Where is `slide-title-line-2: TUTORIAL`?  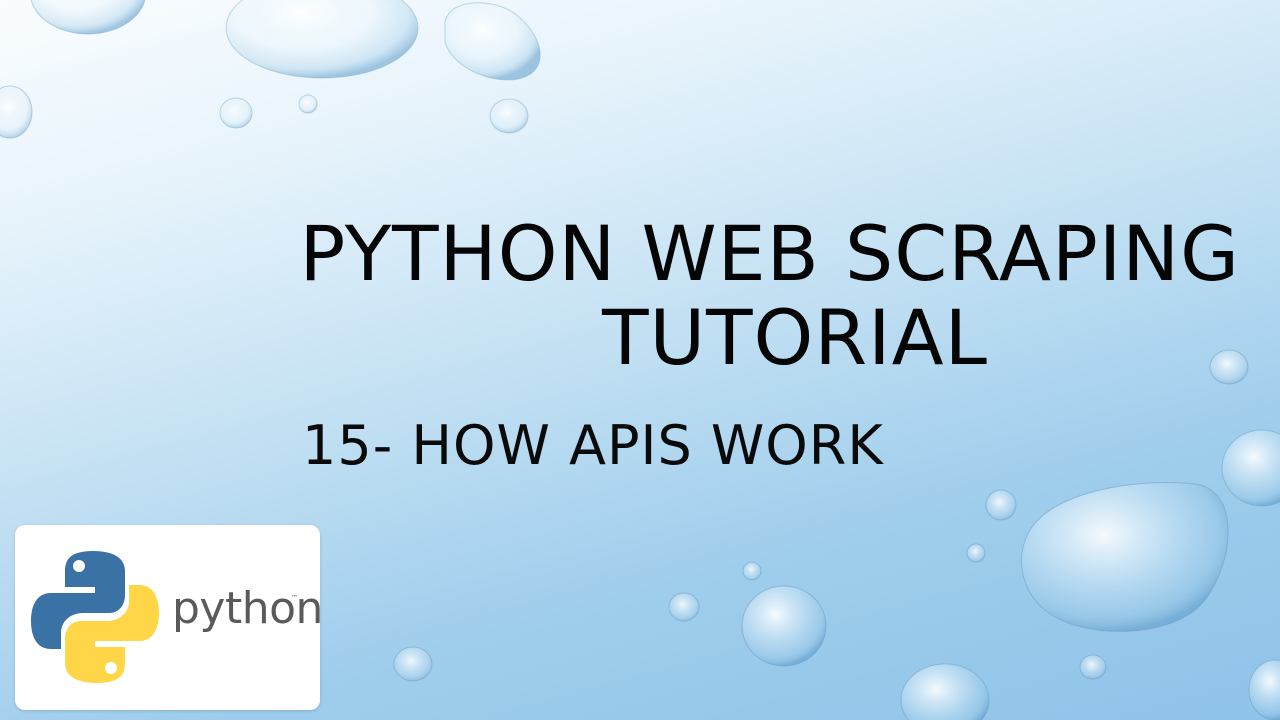 slide-title-line-2: TUTORIAL is located at coordinates (795, 337).